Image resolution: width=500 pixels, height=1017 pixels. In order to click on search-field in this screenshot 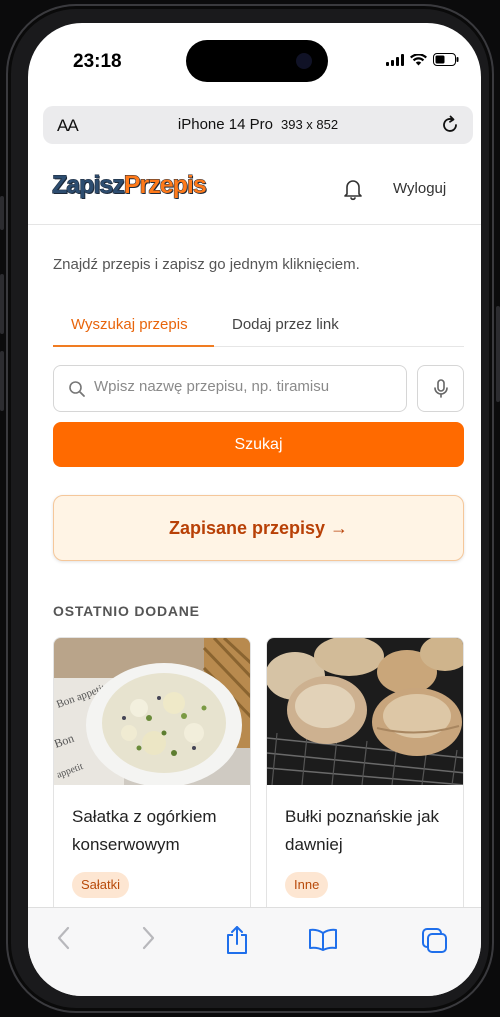, I will do `click(230, 388)`.